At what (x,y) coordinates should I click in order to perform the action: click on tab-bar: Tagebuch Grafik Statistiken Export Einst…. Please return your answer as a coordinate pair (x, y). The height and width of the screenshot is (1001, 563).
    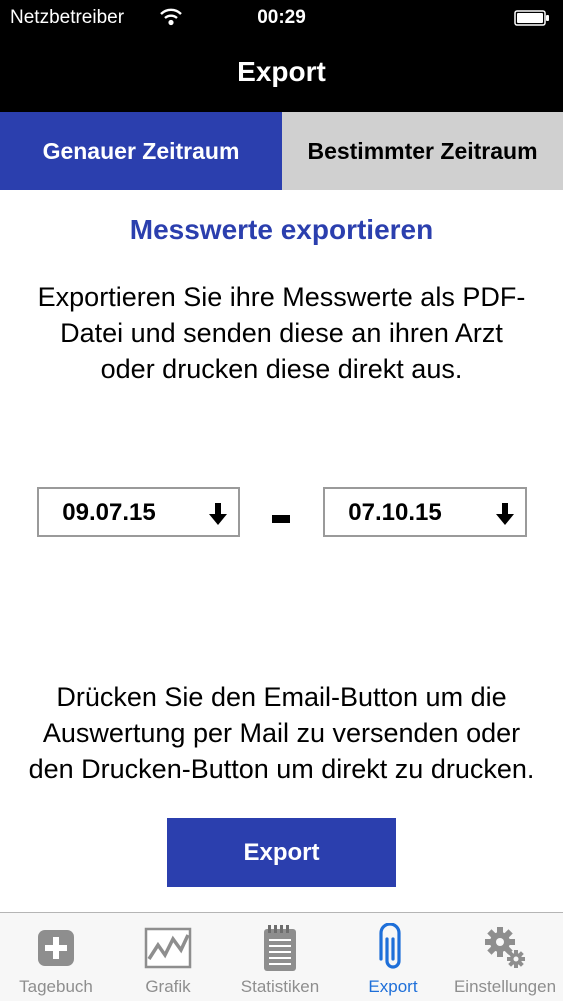
    Looking at the image, I should click on (281, 956).